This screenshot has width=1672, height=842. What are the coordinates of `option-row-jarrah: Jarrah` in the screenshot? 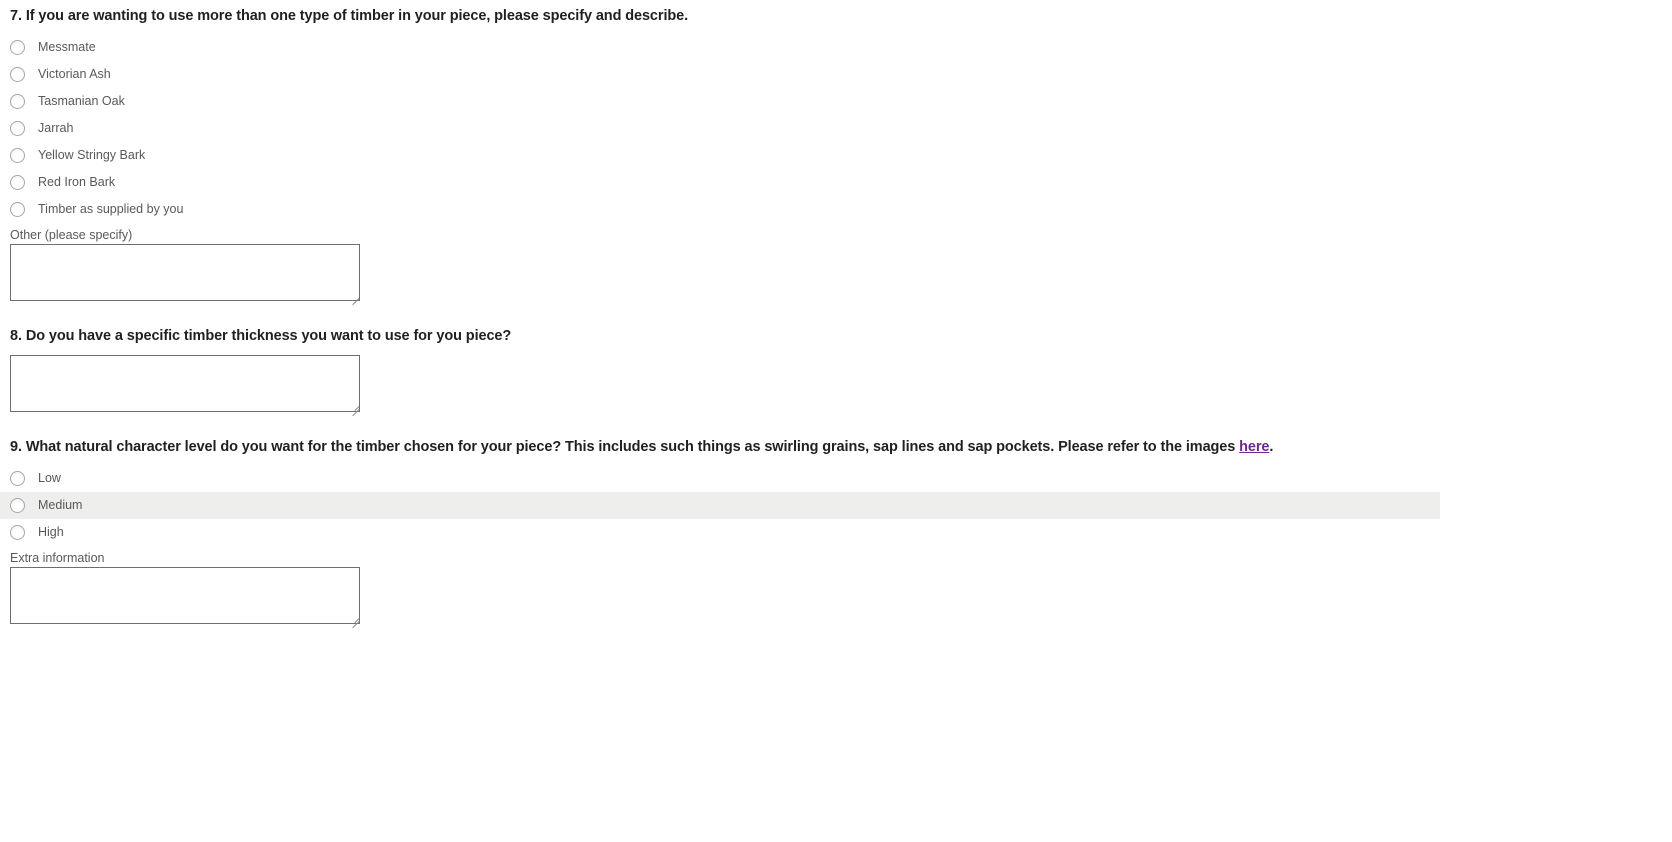 It's located at (720, 128).